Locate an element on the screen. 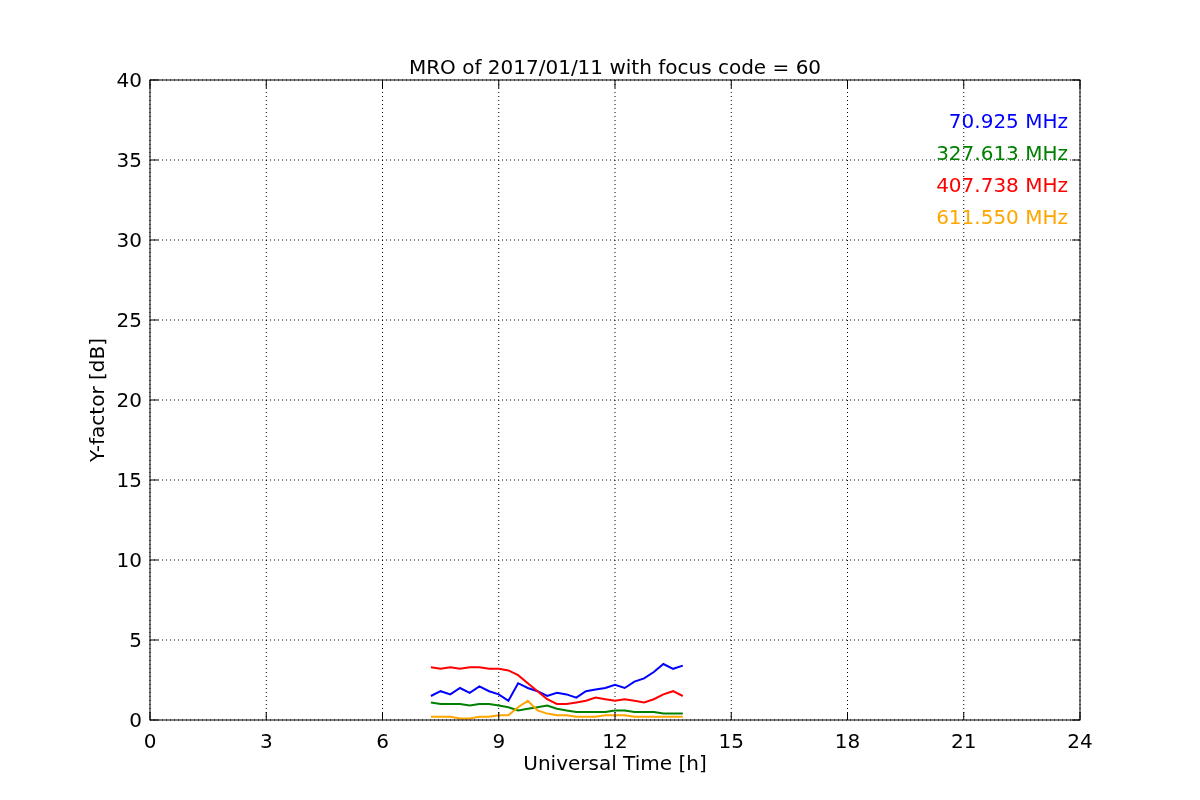 Image resolution: width=1200 pixels, height=800 pixels. legend-label: 327.613 MHz is located at coordinates (1002, 153).